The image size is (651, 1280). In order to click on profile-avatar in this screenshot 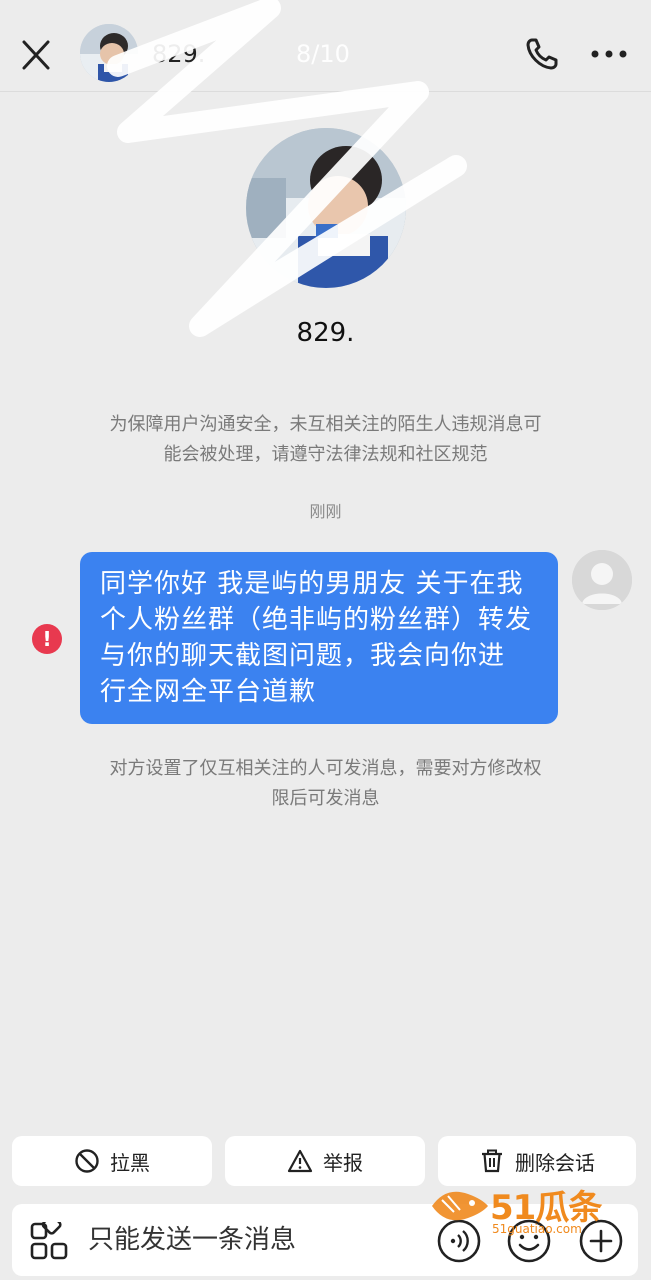, I will do `click(326, 208)`.